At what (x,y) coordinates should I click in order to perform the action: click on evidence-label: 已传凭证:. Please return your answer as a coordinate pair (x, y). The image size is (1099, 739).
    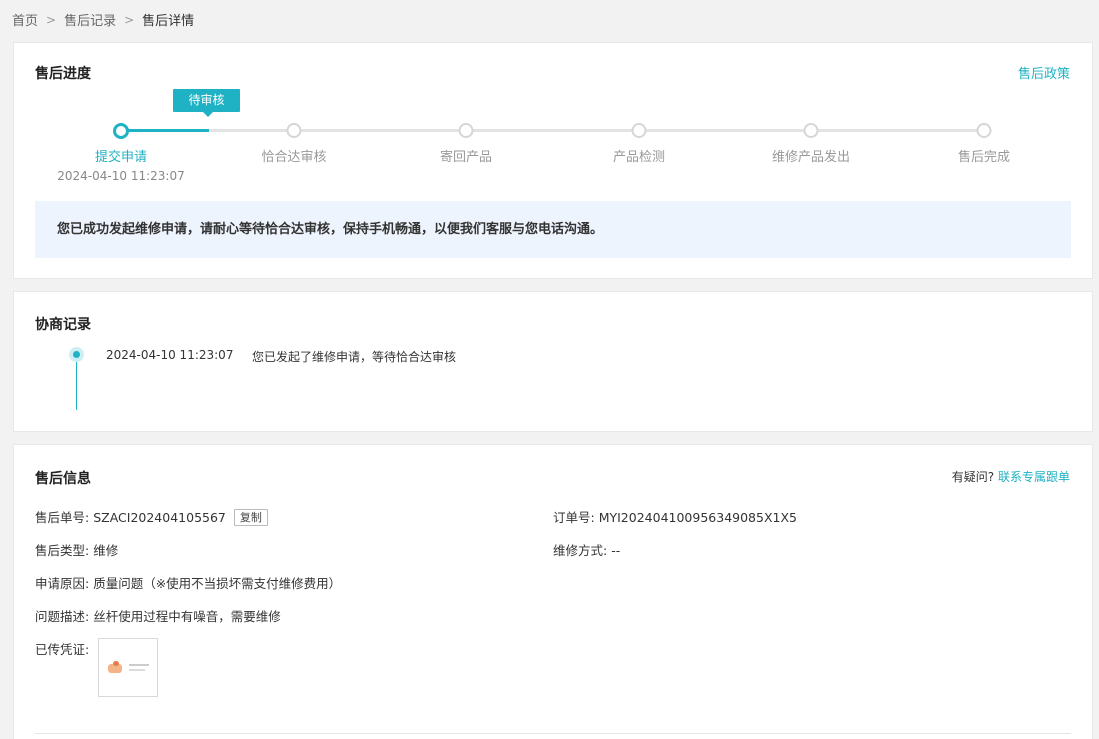
    Looking at the image, I should click on (62, 649).